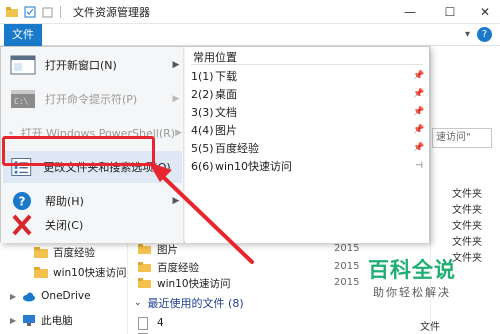 The height and width of the screenshot is (334, 500). Describe the element at coordinates (23, 35) in the screenshot. I see `file-tab: 文件` at that location.